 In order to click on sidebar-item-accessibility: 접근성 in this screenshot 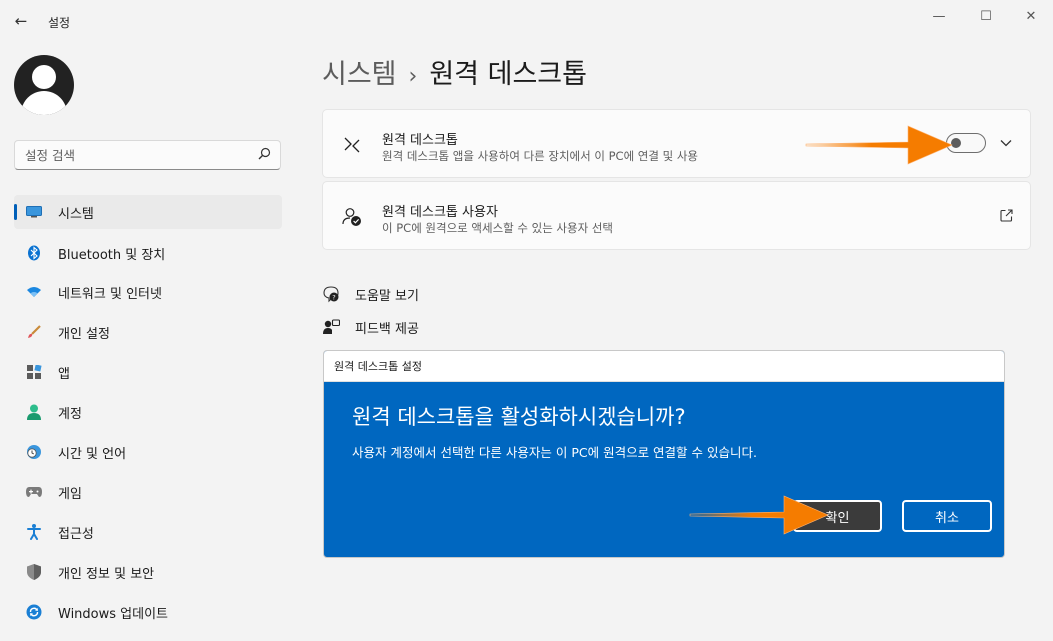, I will do `click(148, 532)`.